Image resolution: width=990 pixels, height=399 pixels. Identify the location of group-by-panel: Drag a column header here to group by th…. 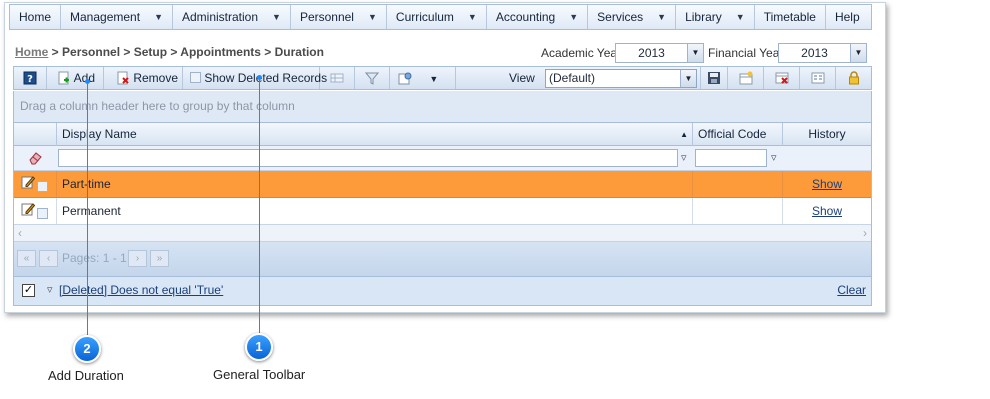
(442, 106).